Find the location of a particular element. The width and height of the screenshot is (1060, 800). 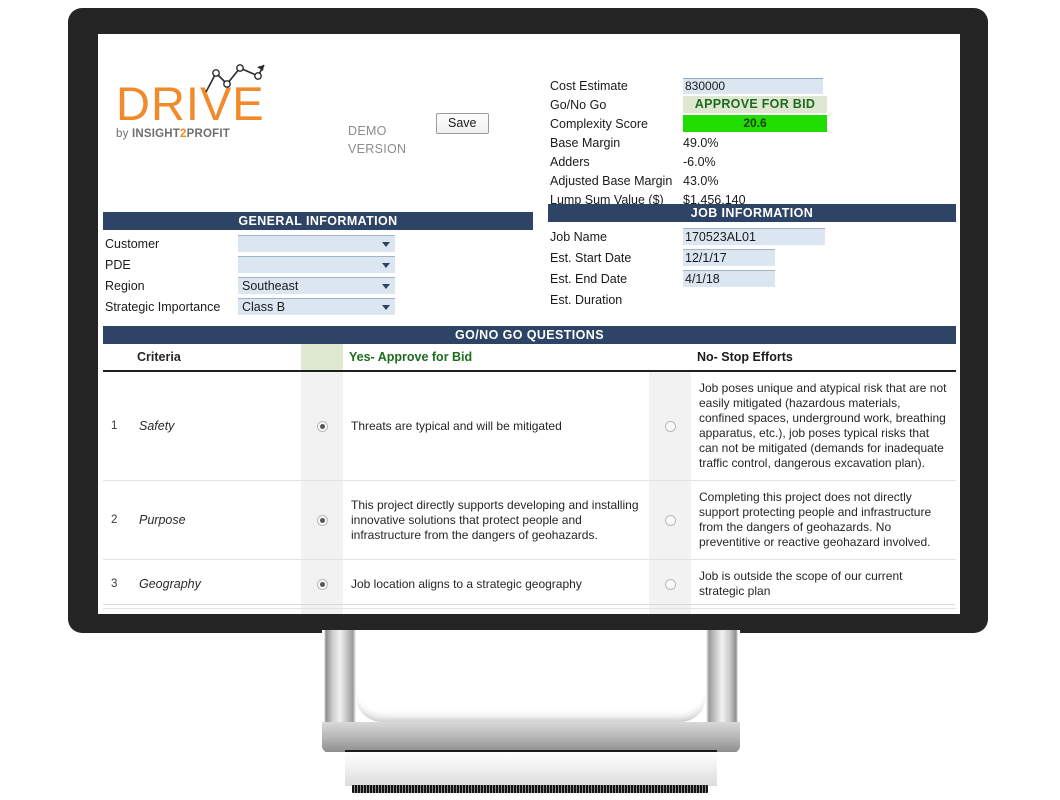

adjusted-base-margin-value: 43.0% is located at coordinates (701, 180).